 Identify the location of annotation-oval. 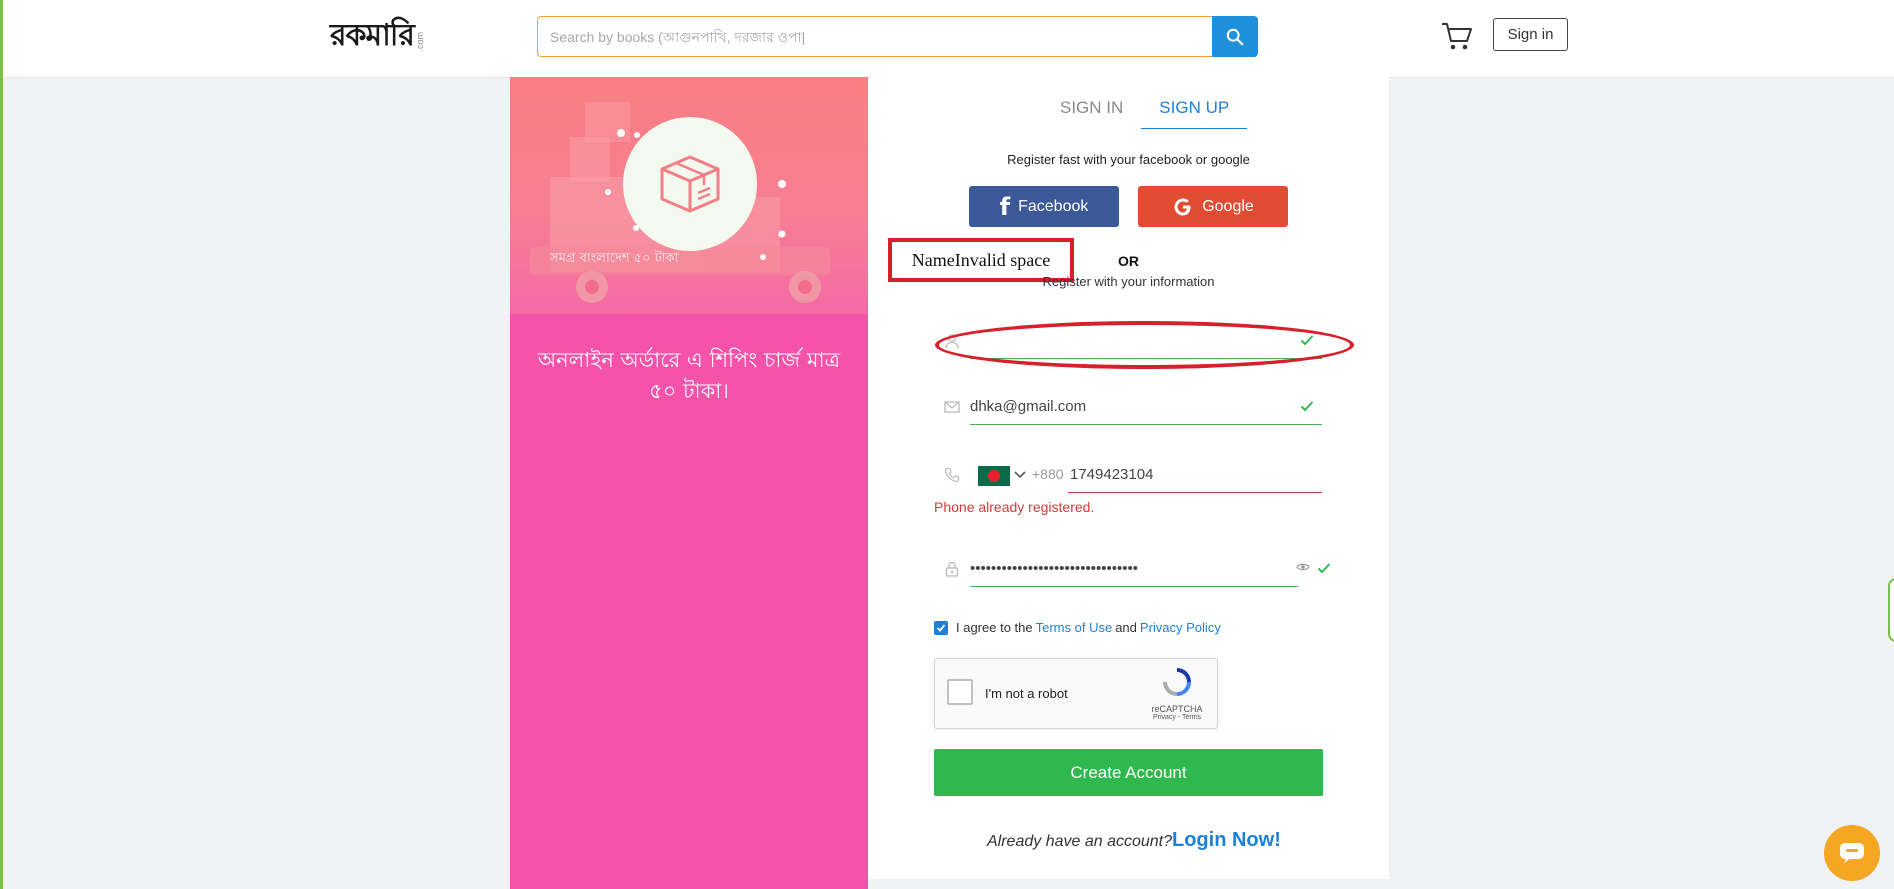
(1144, 345).